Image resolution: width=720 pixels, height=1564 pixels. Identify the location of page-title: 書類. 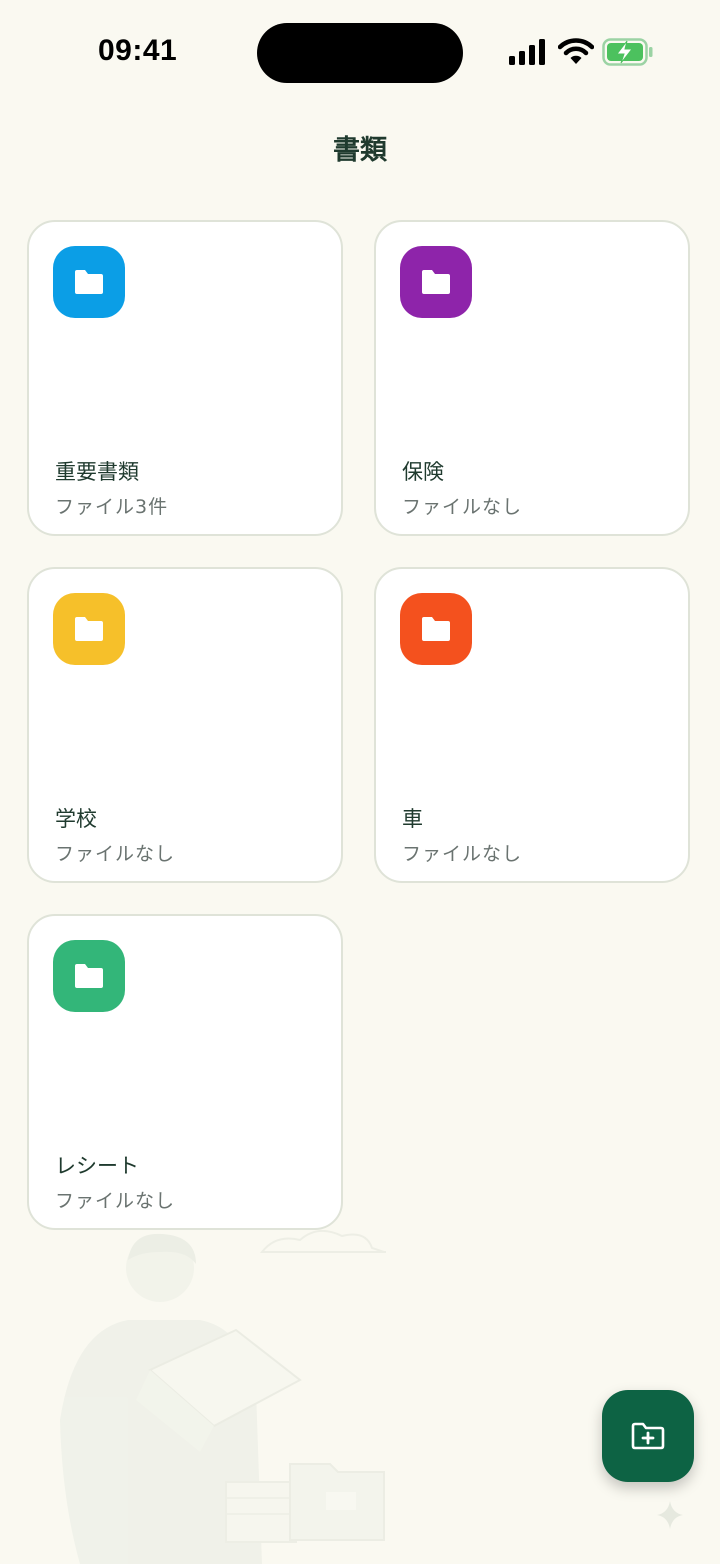
(360, 150).